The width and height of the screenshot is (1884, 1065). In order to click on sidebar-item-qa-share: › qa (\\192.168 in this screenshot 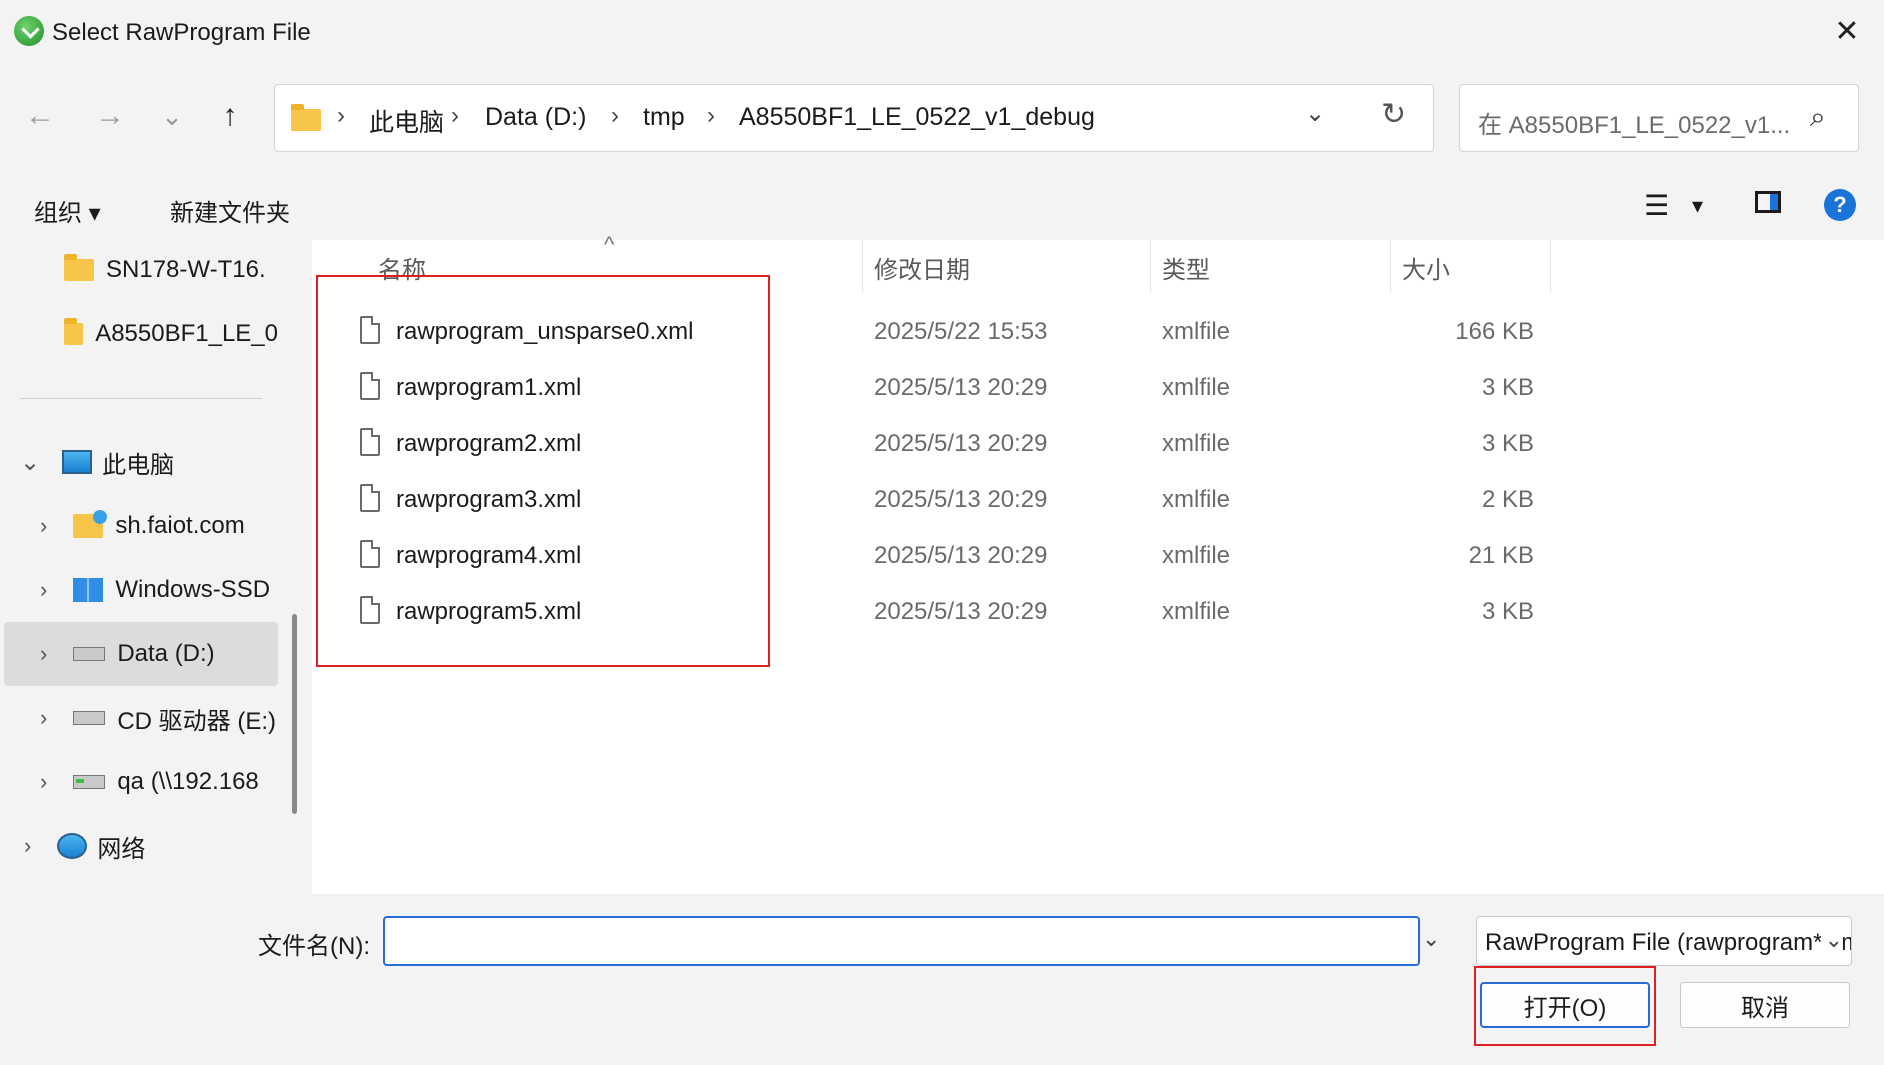, I will do `click(159, 782)`.